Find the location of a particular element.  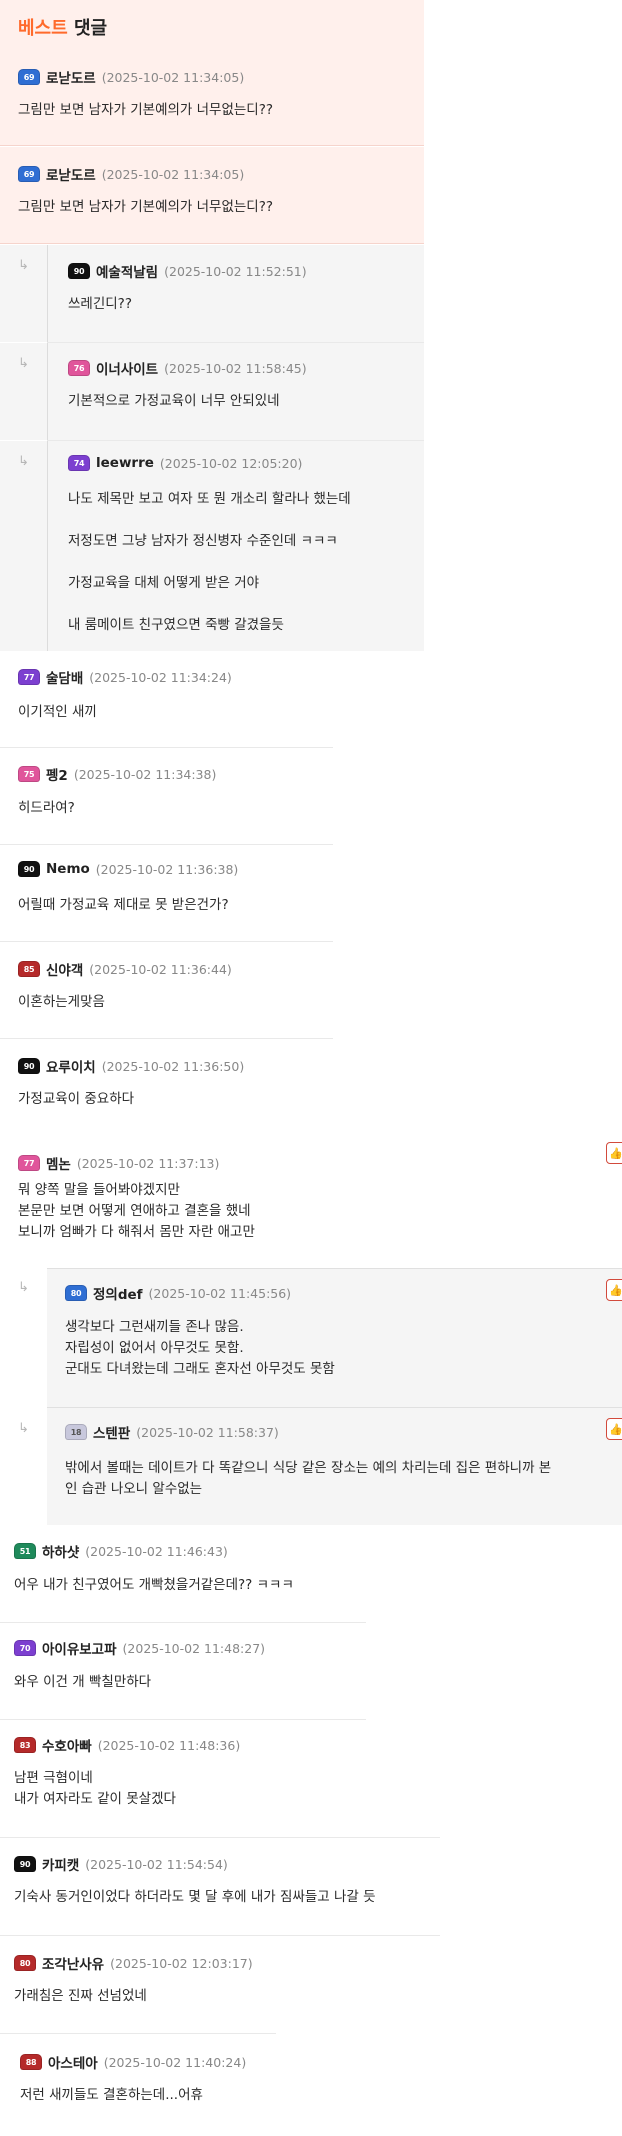

comment-text: 가래침은 진짜 선넘었네 is located at coordinates (80, 1996).